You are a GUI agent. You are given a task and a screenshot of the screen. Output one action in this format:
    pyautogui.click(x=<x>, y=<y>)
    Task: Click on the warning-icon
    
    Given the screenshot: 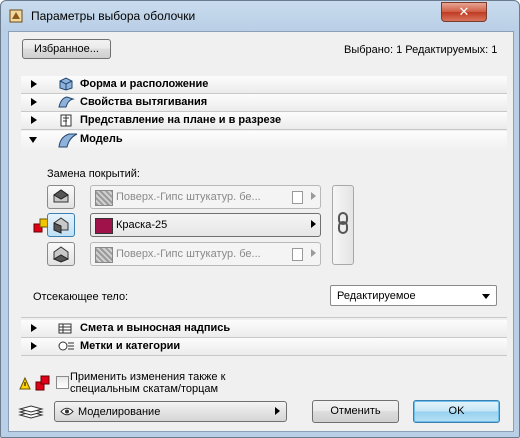 What is the action you would take?
    pyautogui.click(x=34, y=383)
    